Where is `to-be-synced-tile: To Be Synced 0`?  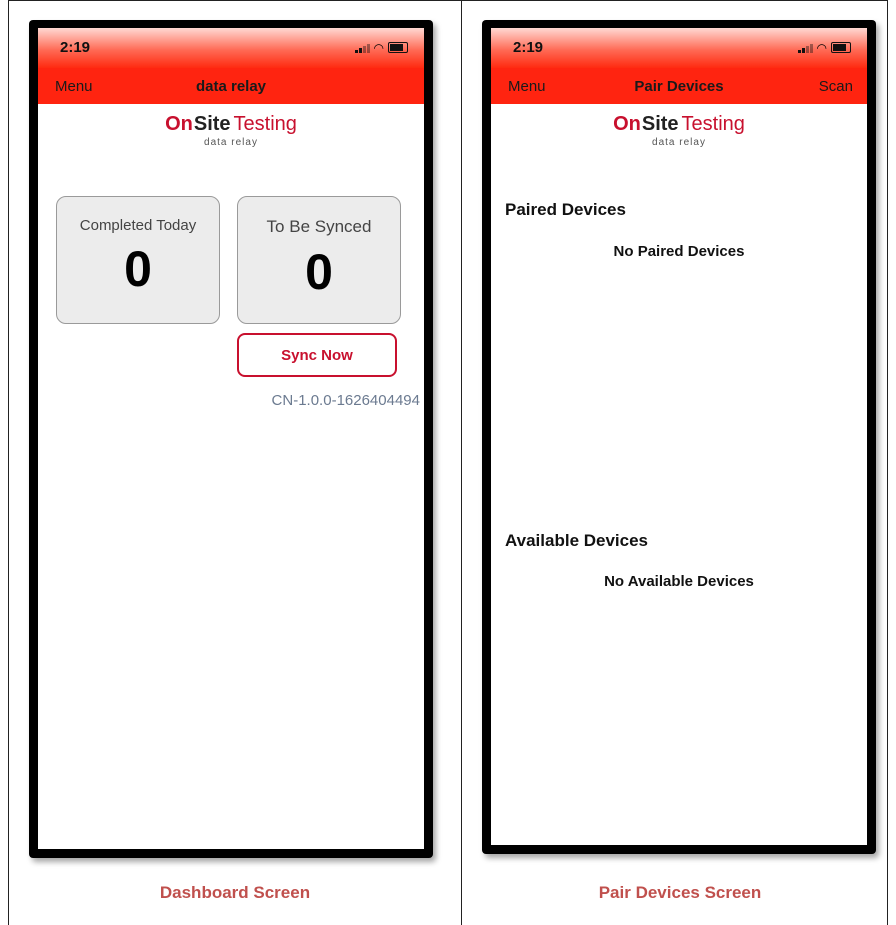 to-be-synced-tile: To Be Synced 0 is located at coordinates (319, 260).